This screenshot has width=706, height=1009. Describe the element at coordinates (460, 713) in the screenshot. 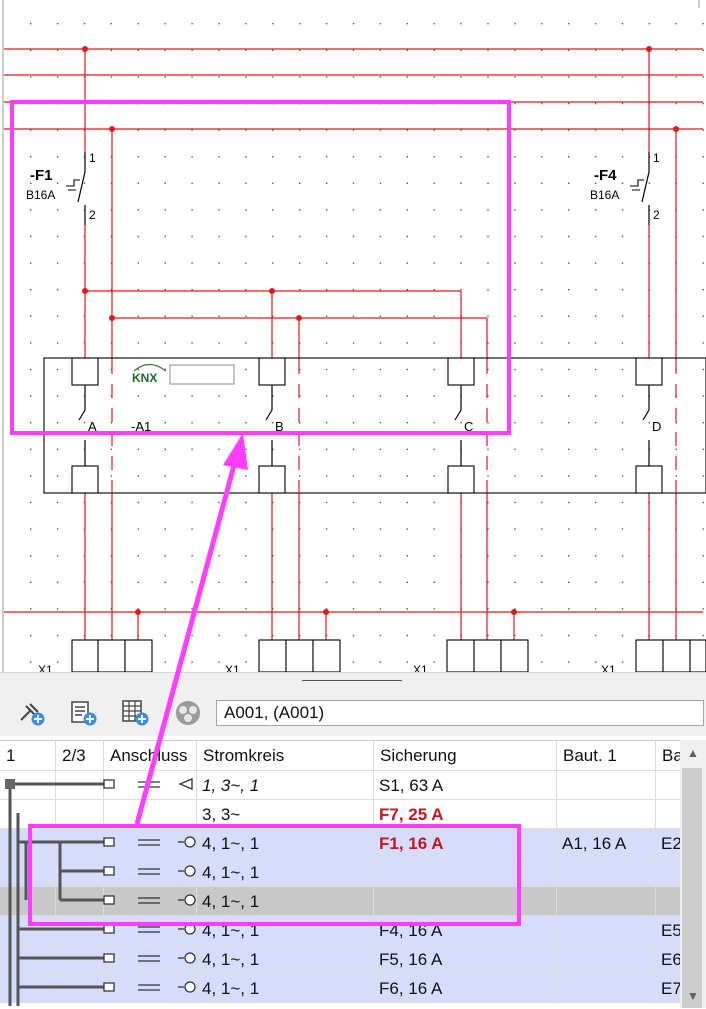

I see `filter-combobox: A001, (A001)` at that location.